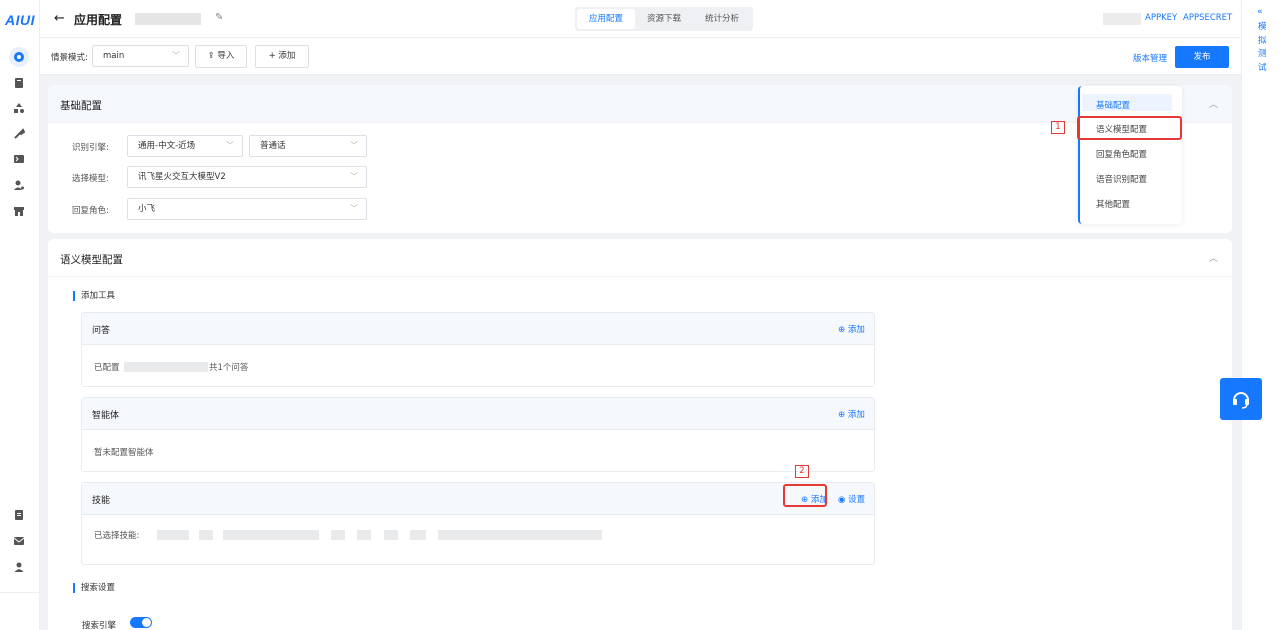 The height and width of the screenshot is (630, 1280). I want to click on qa-header: 问答 ⊕ 添加, so click(478, 329).